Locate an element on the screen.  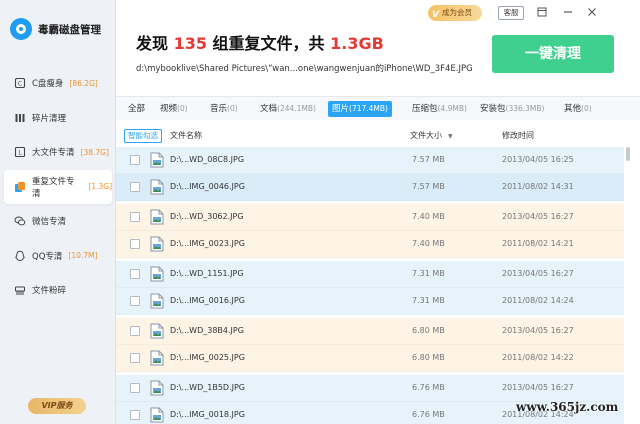
large-file-icon: L is located at coordinates (20, 152).